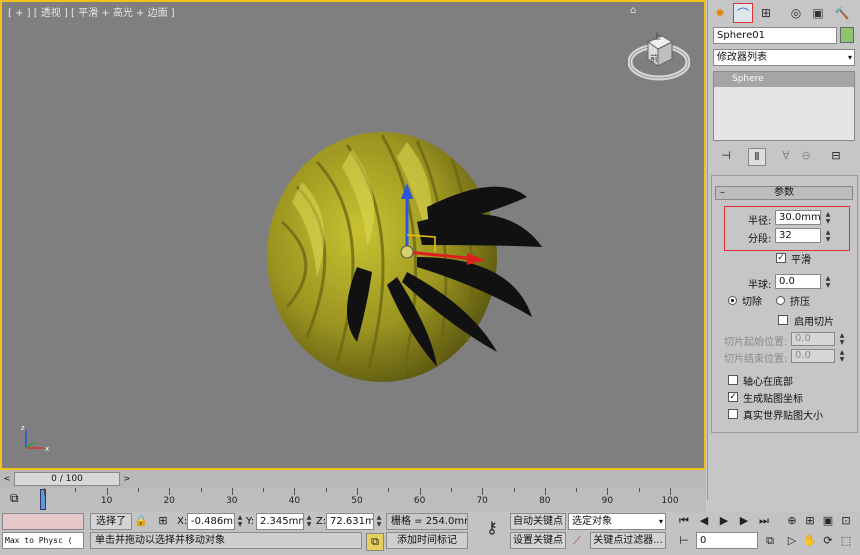  Describe the element at coordinates (806, 156) in the screenshot. I see `remove-modifier-icon: ⊖` at that location.